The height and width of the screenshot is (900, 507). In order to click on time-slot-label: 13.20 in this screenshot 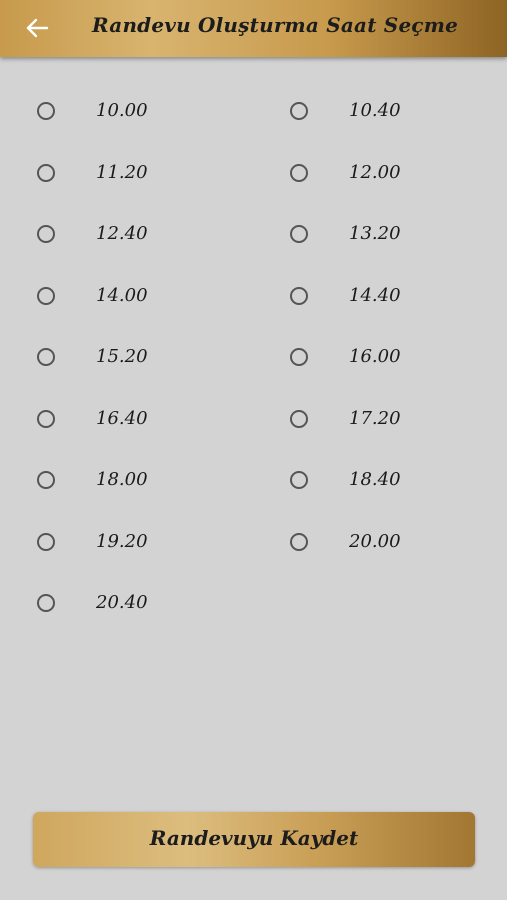, I will do `click(375, 233)`.